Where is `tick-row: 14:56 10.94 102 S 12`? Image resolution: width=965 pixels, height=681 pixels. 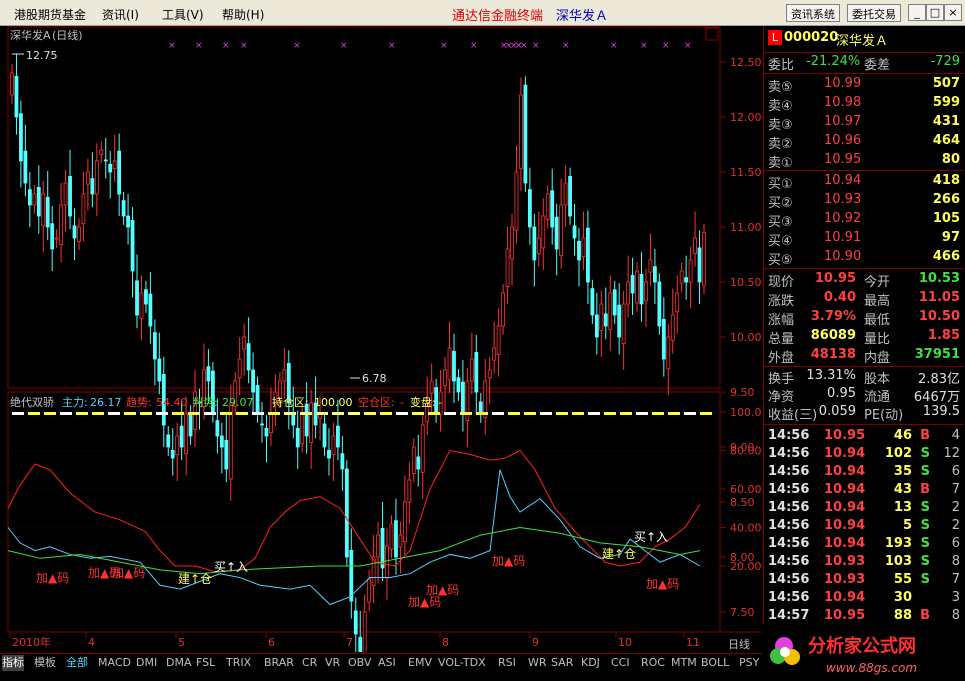 tick-row: 14:56 10.94 102 S 12 is located at coordinates (864, 453).